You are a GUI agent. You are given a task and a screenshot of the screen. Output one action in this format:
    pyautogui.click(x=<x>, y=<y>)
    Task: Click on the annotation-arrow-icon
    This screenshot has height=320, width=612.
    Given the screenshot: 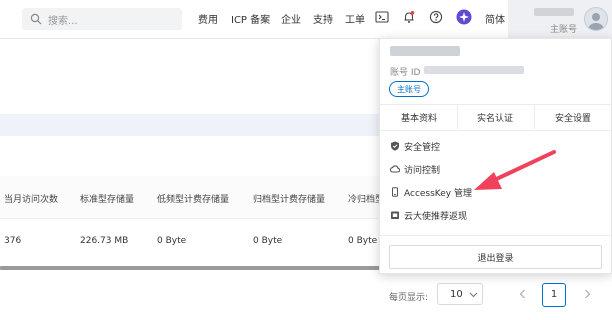 What is the action you would take?
    pyautogui.click(x=515, y=170)
    